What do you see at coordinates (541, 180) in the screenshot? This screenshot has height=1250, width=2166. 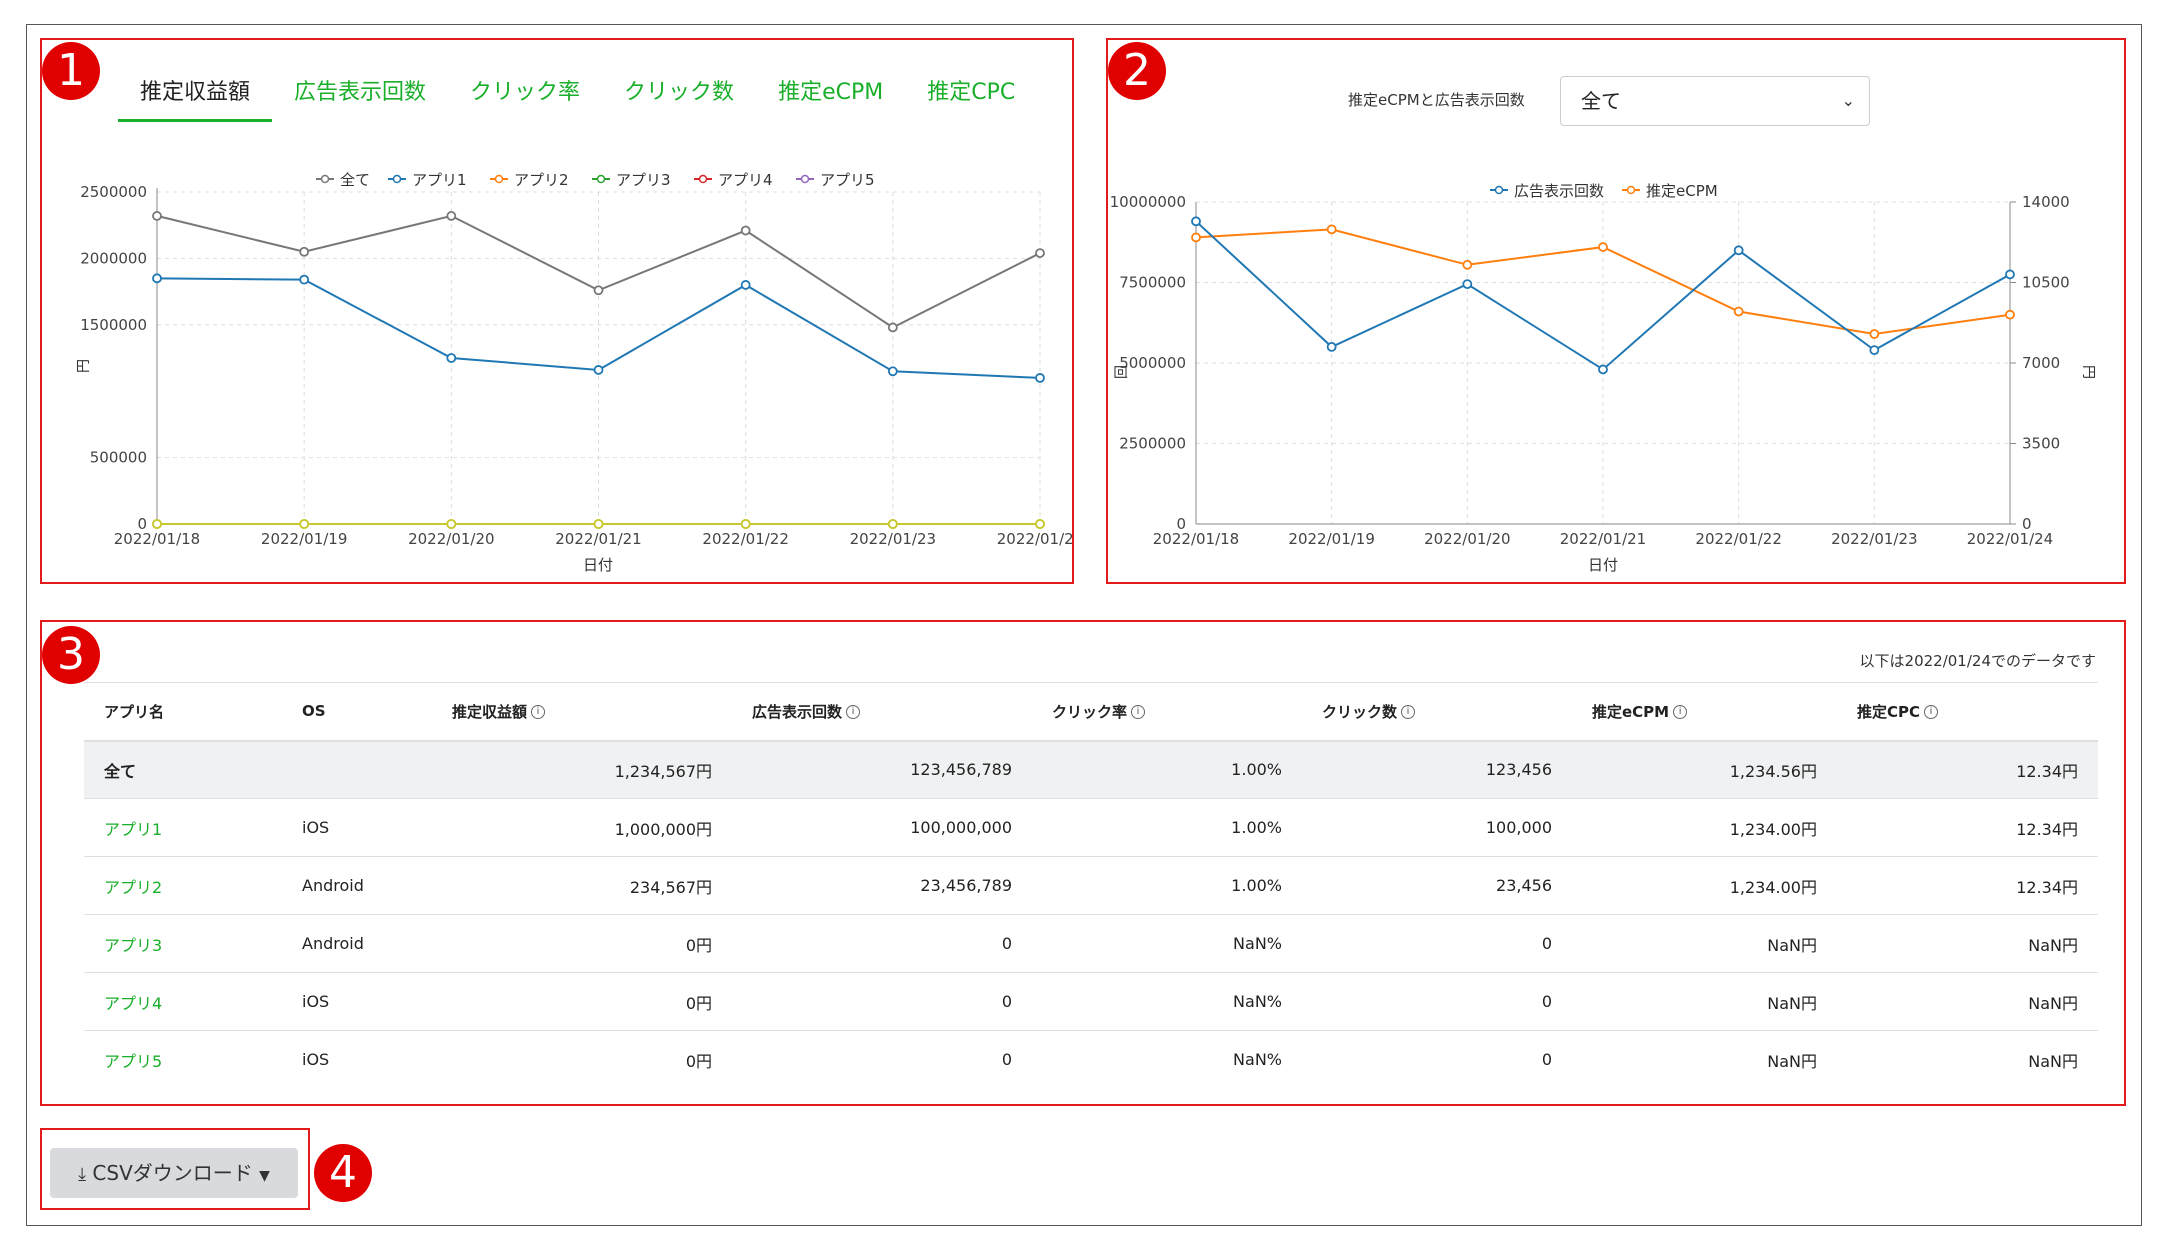 I see `legend-label: アプリ2` at bounding box center [541, 180].